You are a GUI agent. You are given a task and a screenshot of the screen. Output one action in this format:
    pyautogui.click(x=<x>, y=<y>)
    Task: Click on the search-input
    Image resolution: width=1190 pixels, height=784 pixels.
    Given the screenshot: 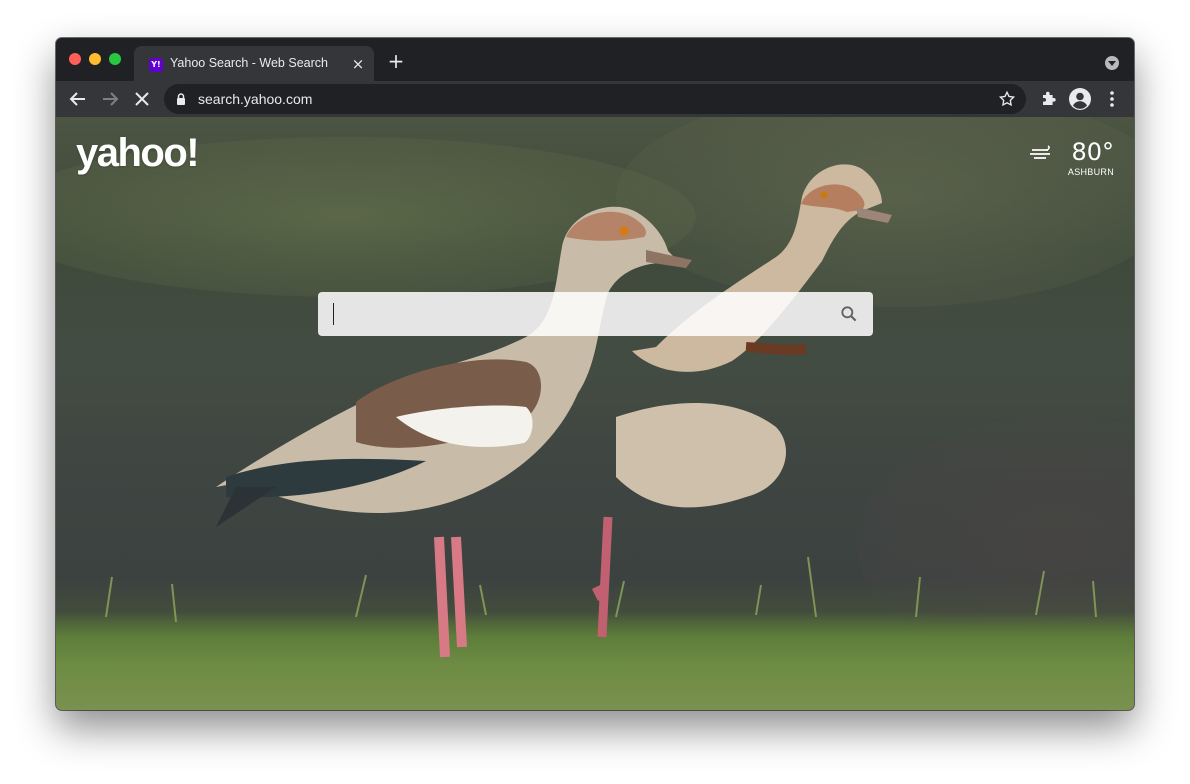 What is the action you would take?
    pyautogui.click(x=595, y=314)
    